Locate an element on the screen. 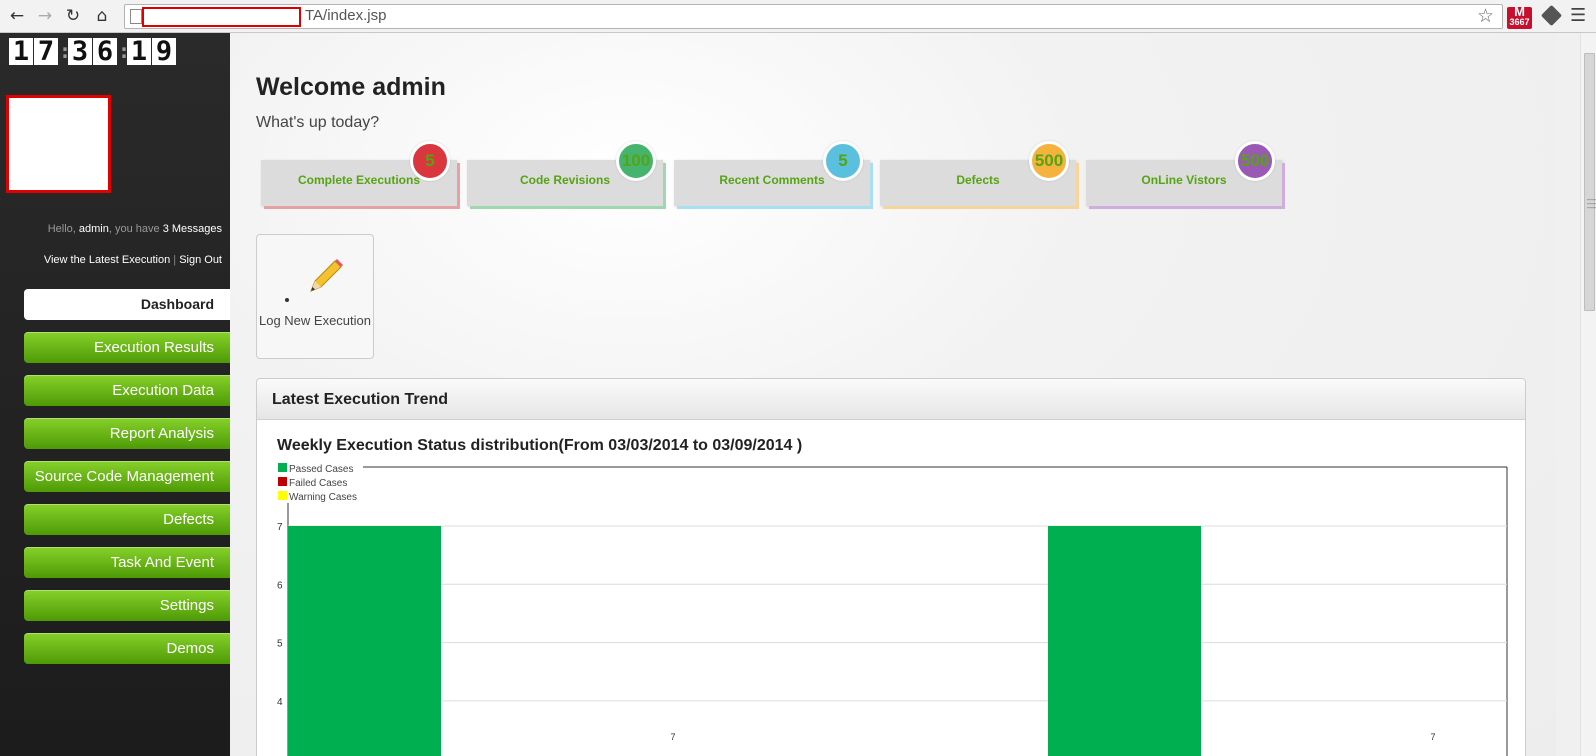  bookmark-star-icon: ☆ is located at coordinates (1485, 16).